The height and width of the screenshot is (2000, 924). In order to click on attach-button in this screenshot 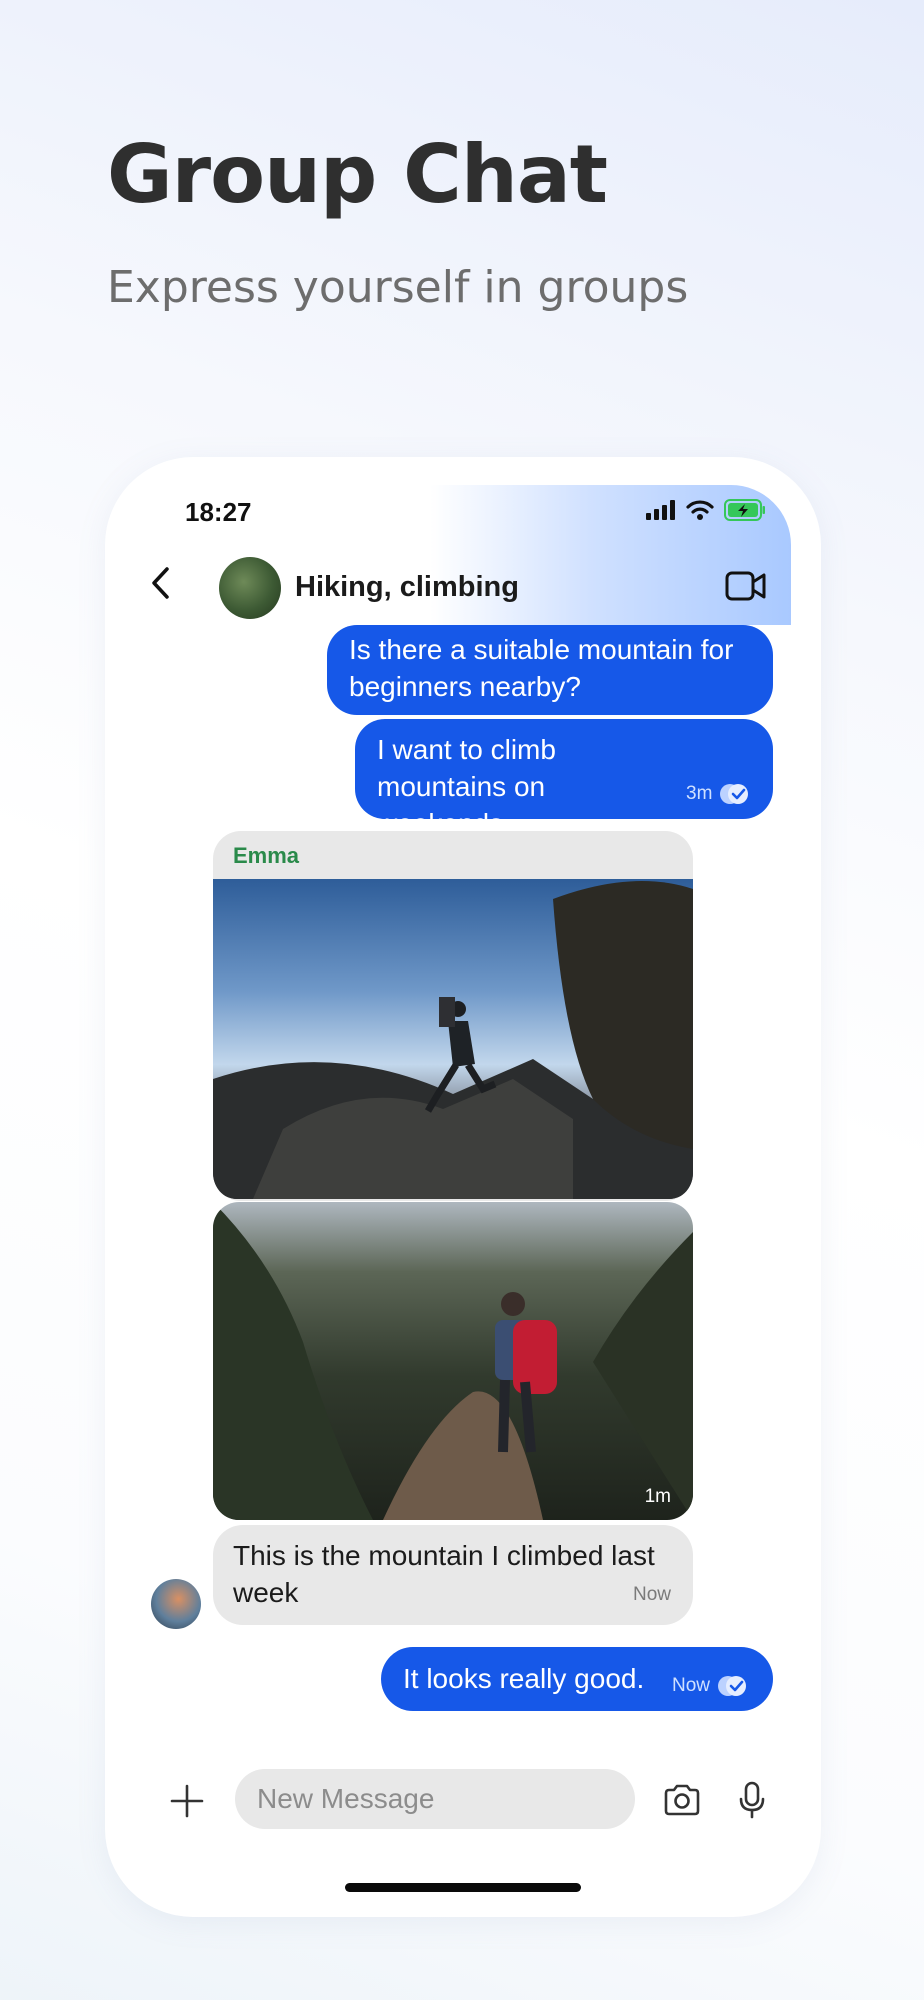, I will do `click(187, 1801)`.